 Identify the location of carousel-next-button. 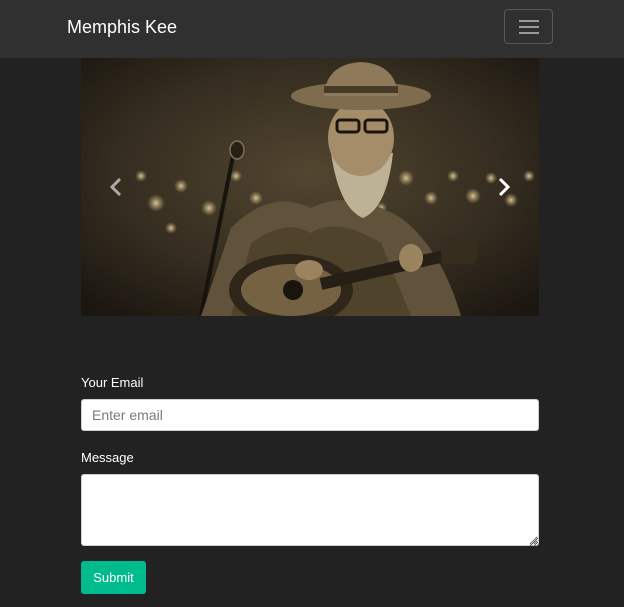
(504, 187).